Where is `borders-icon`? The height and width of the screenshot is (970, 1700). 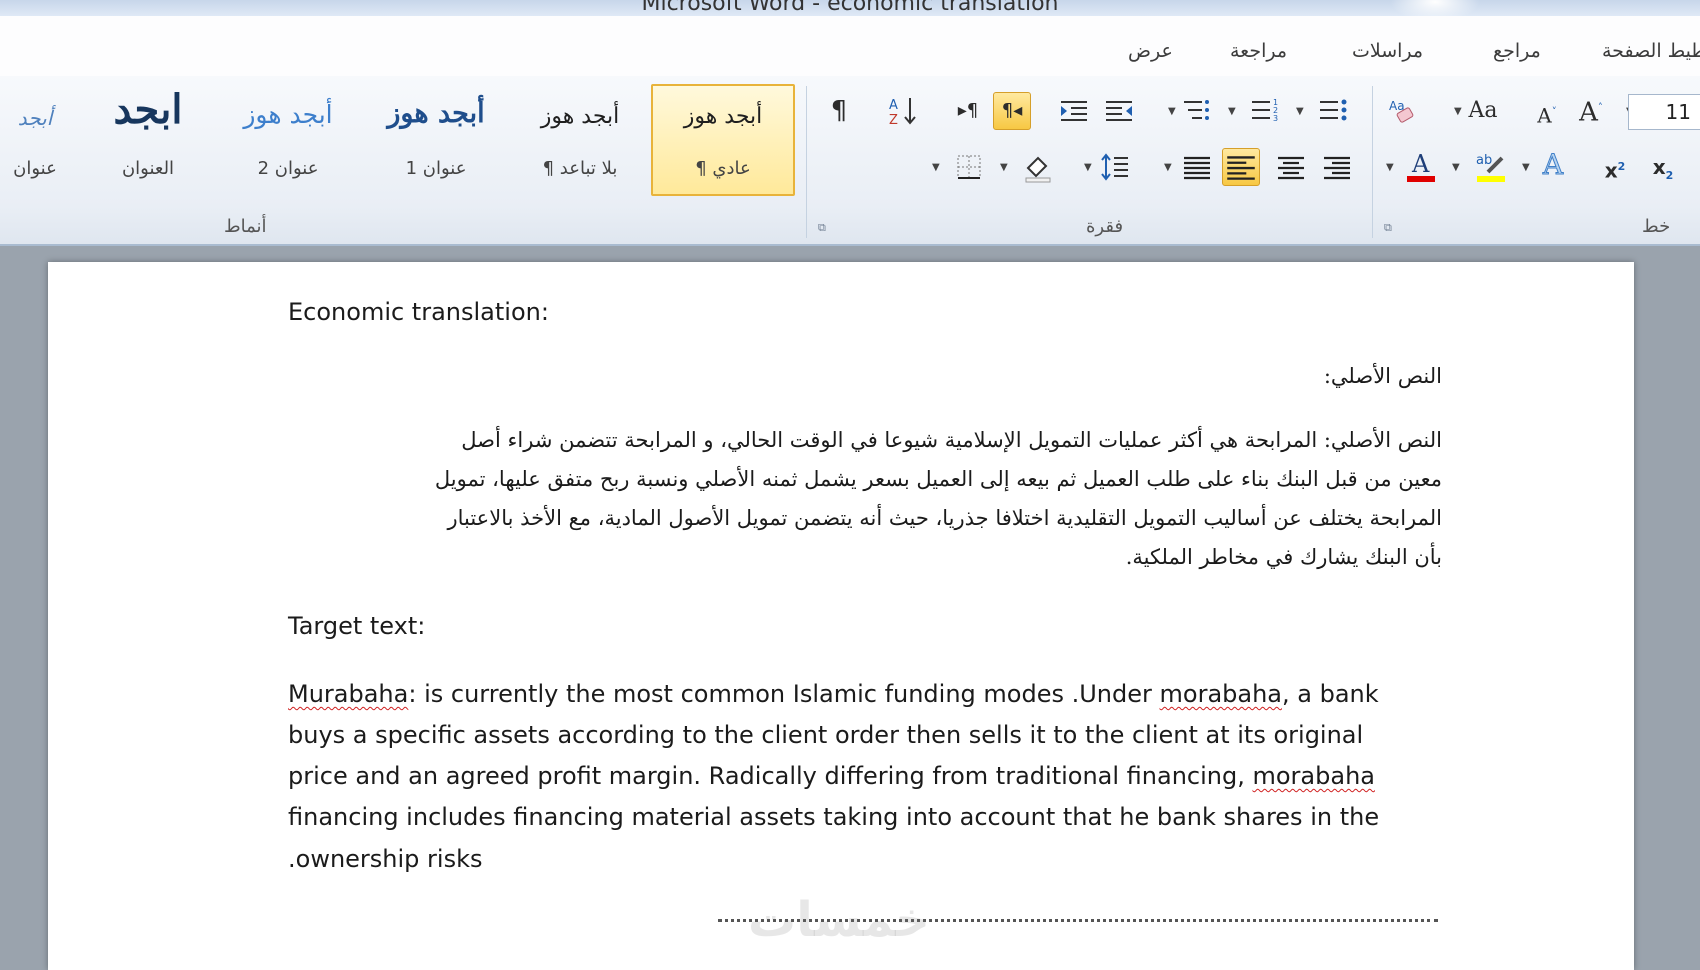 borders-icon is located at coordinates (969, 167).